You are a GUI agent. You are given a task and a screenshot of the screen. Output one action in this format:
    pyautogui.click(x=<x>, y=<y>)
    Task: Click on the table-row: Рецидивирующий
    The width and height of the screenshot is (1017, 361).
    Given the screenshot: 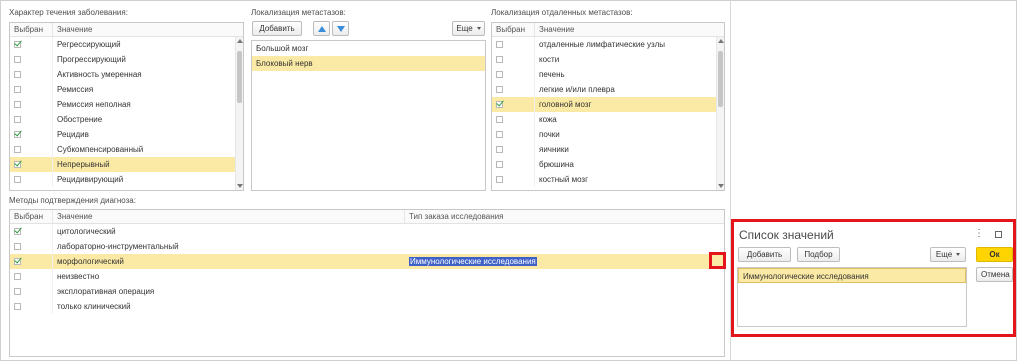 What is the action you would take?
    pyautogui.click(x=126, y=179)
    